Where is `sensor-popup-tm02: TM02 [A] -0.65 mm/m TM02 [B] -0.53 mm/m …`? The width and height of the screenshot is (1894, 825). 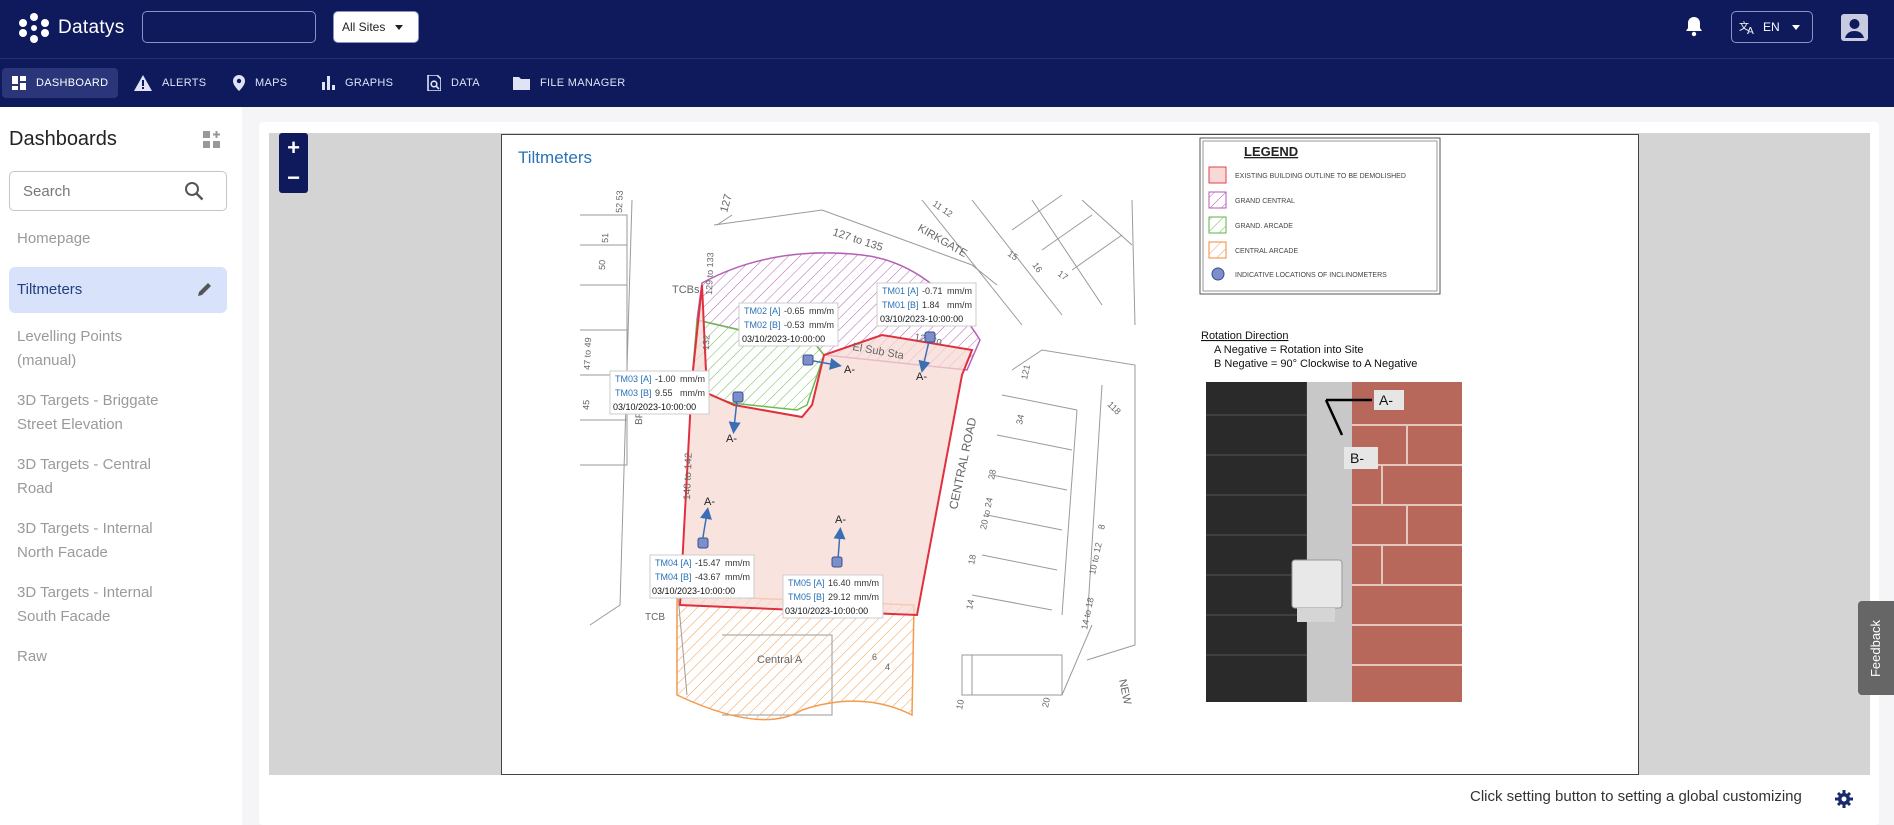 sensor-popup-tm02: TM02 [A] -0.65 mm/m TM02 [B] -0.53 mm/m … is located at coordinates (788, 324).